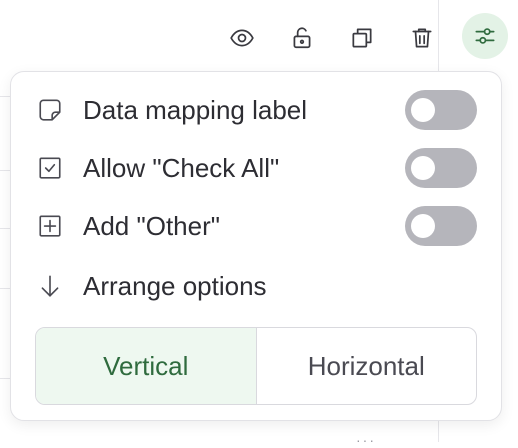  I want to click on arrange-segmented-control: Vertical Horizontal, so click(256, 366).